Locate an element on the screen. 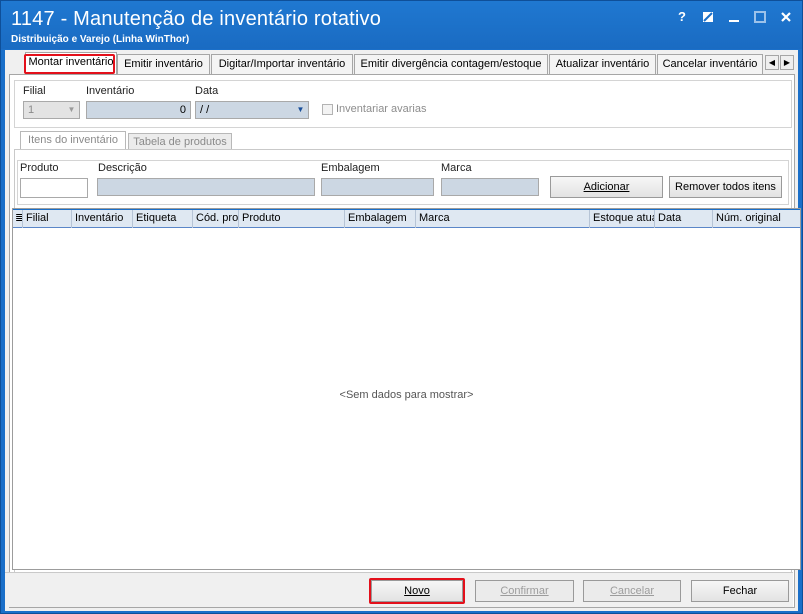 The image size is (803, 614). descricao-label: Descrição is located at coordinates (122, 168).